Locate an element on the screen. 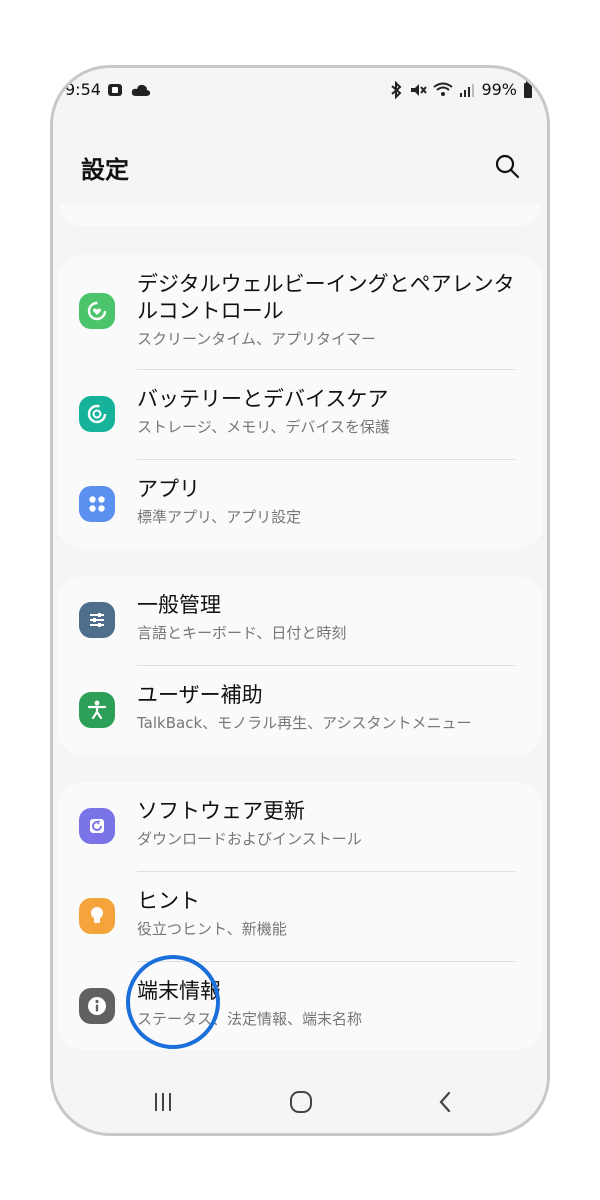  status-bar: 9:54 99% is located at coordinates (300, 90).